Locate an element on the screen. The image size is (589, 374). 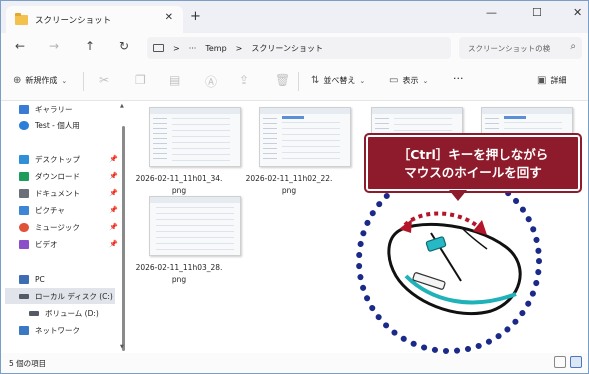
callout-line-2: マウスのホイールを回す is located at coordinates (473, 172).